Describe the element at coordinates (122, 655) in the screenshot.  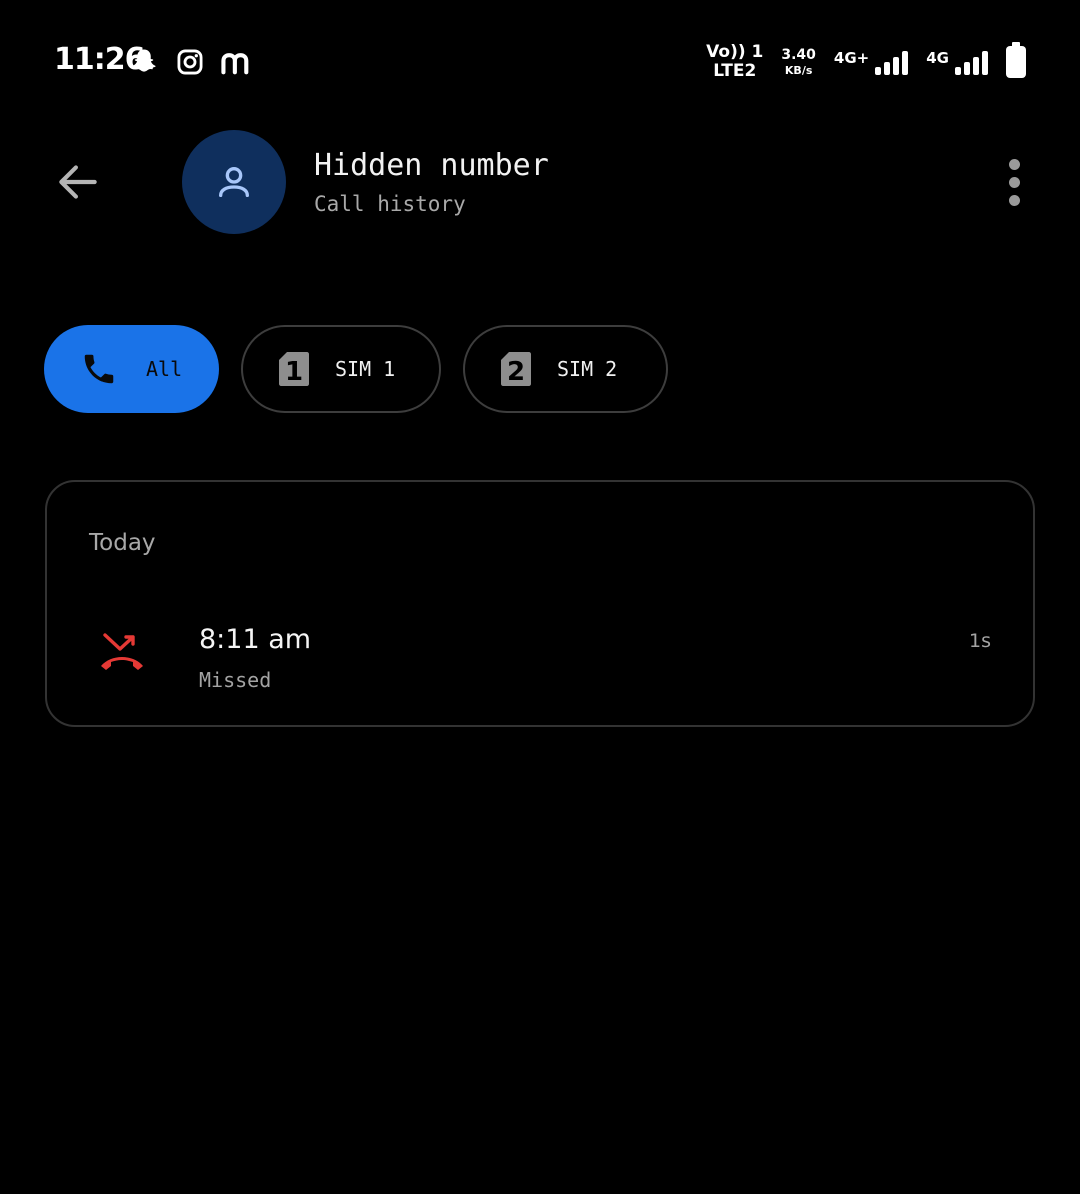
I see `missed-call-icon` at that location.